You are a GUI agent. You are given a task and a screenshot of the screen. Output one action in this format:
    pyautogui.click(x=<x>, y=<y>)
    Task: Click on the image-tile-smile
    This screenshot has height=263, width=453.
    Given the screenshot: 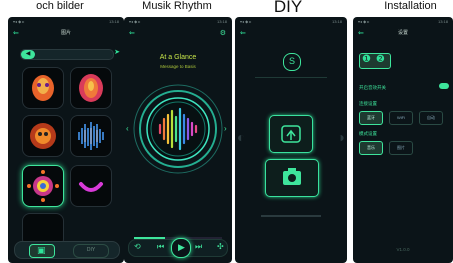 What is the action you would take?
    pyautogui.click(x=91, y=186)
    